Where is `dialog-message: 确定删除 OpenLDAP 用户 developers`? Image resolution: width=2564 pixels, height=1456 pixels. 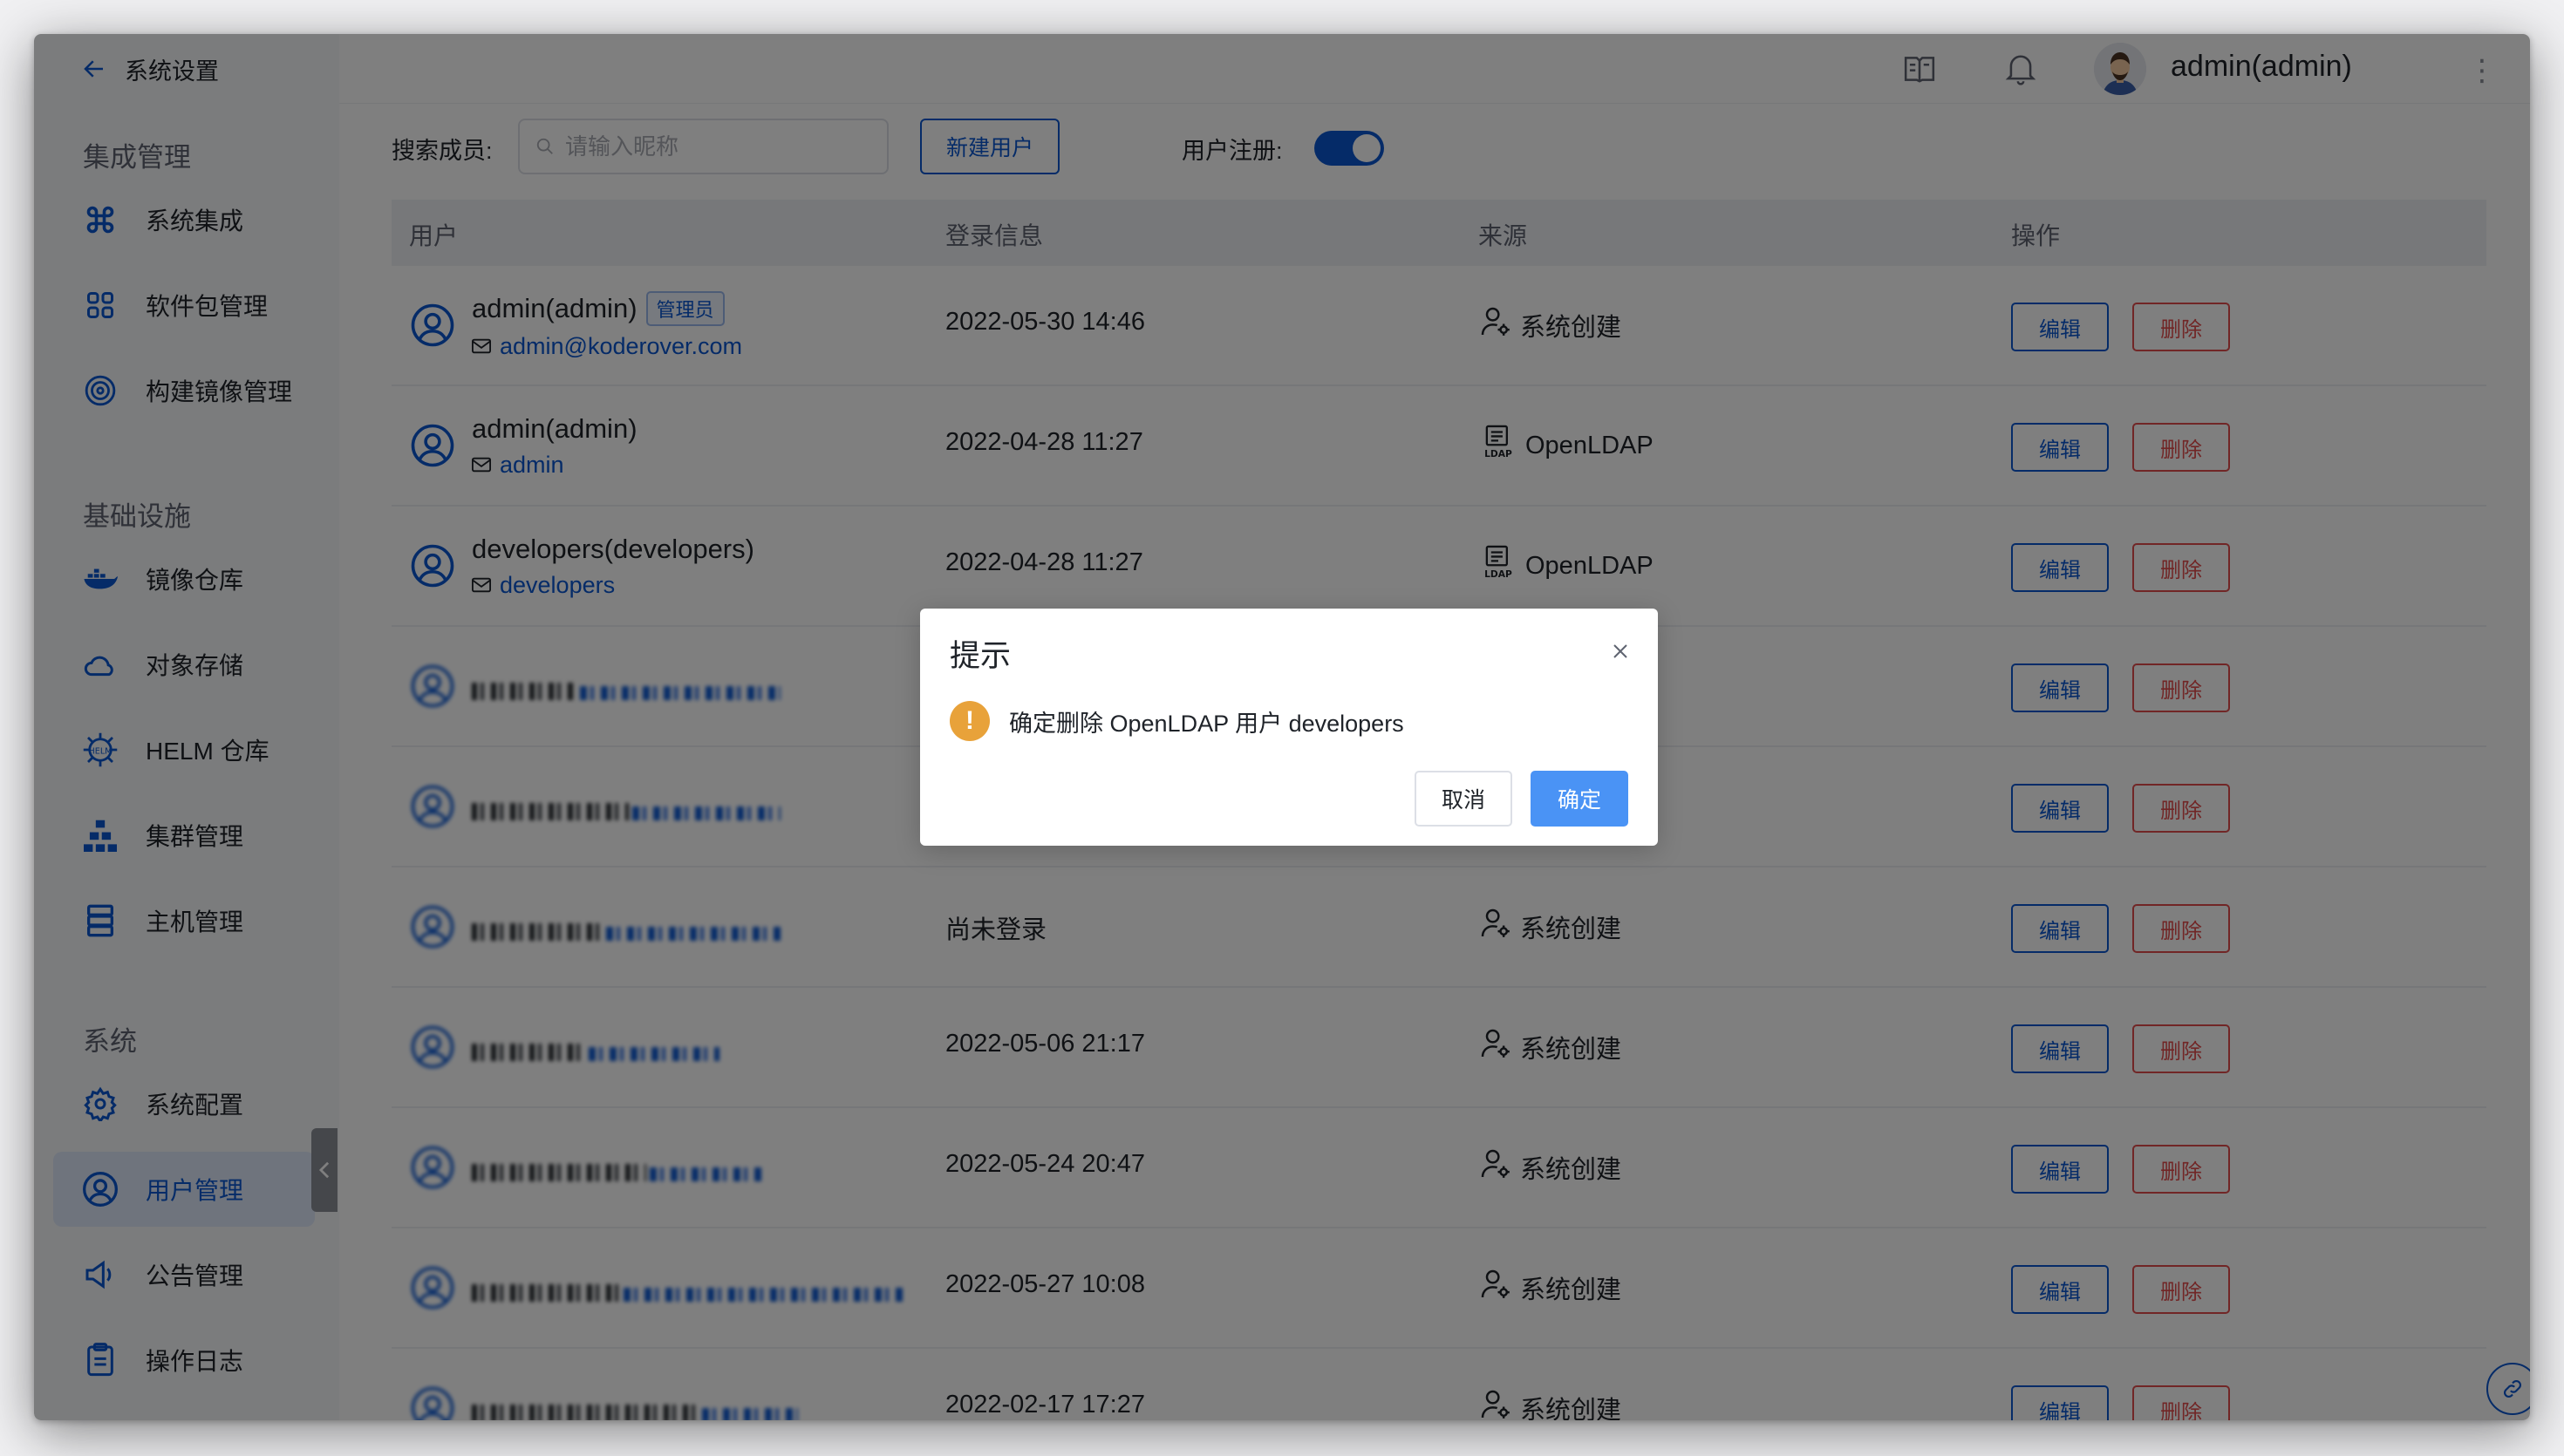
dialog-message: 确定删除 OpenLDAP 用户 developers is located at coordinates (1206, 723).